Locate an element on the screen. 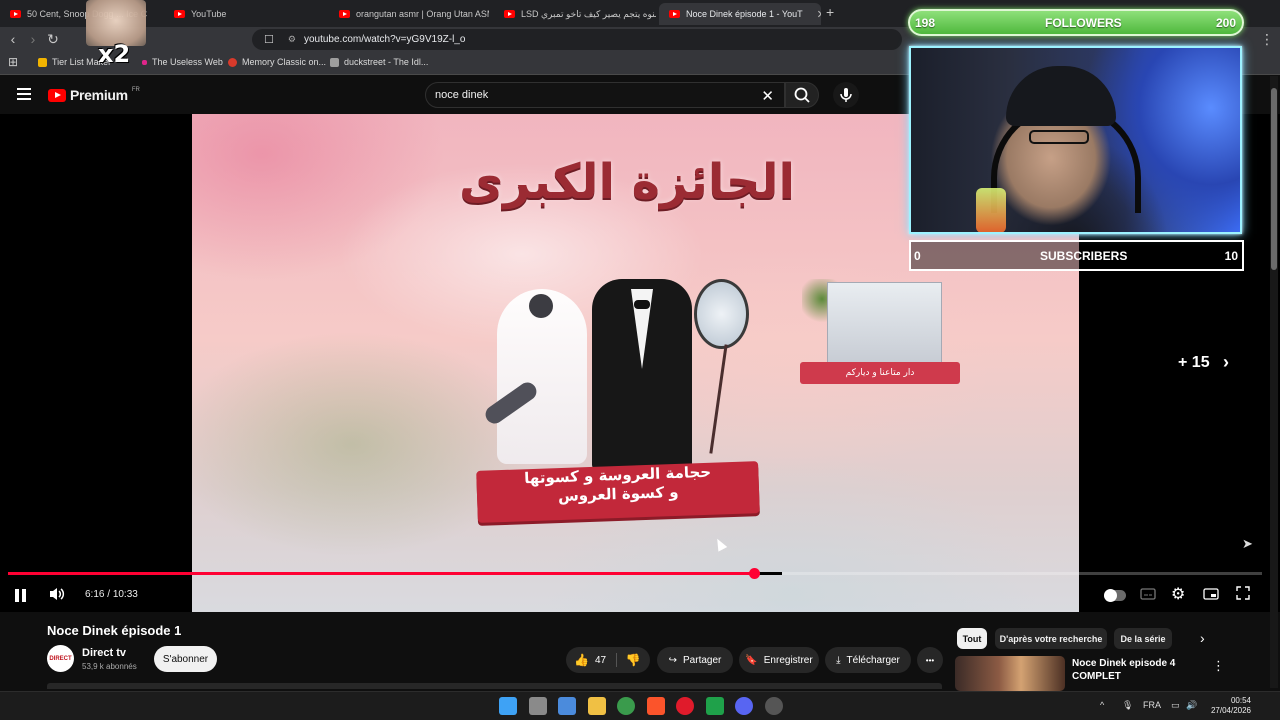 The width and height of the screenshot is (1280, 720). settings-gear-icon: ⚙ is located at coordinates (1178, 594).